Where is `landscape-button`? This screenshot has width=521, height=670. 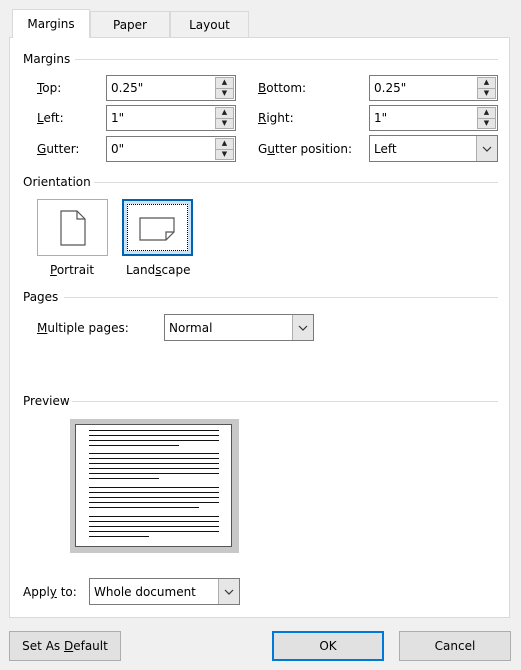
landscape-button is located at coordinates (157, 227).